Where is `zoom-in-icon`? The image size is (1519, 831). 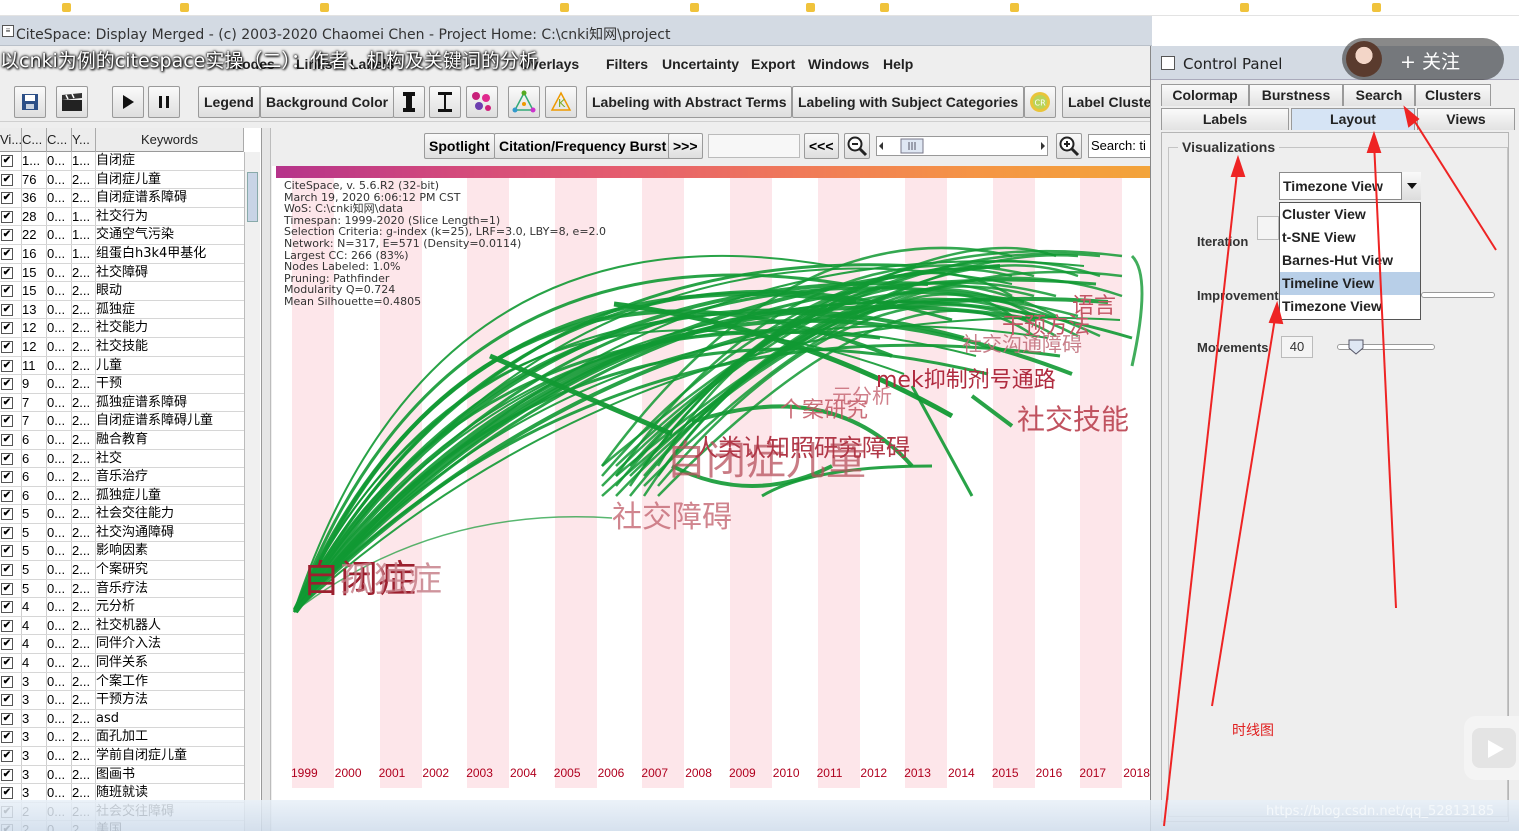 zoom-in-icon is located at coordinates (1069, 146).